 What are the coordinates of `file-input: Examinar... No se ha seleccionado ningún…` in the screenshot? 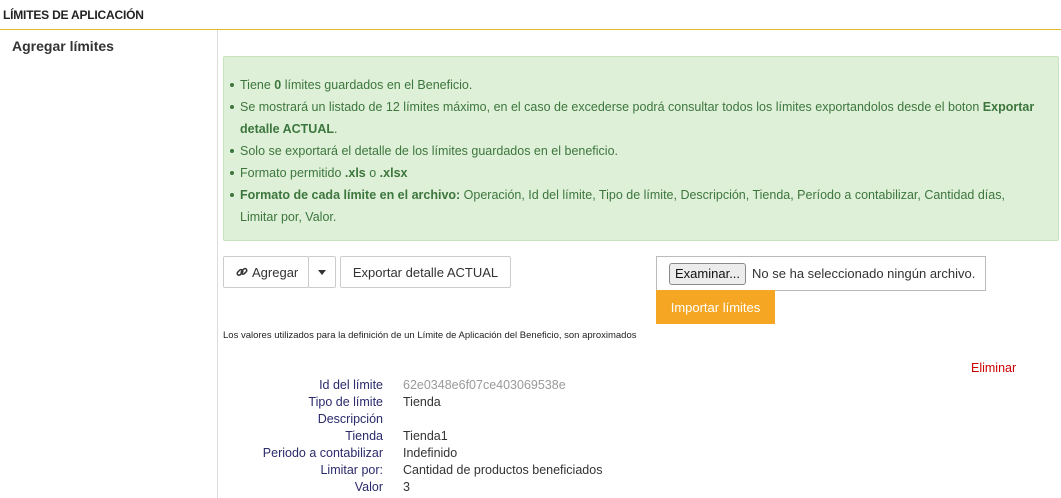 It's located at (821, 273).